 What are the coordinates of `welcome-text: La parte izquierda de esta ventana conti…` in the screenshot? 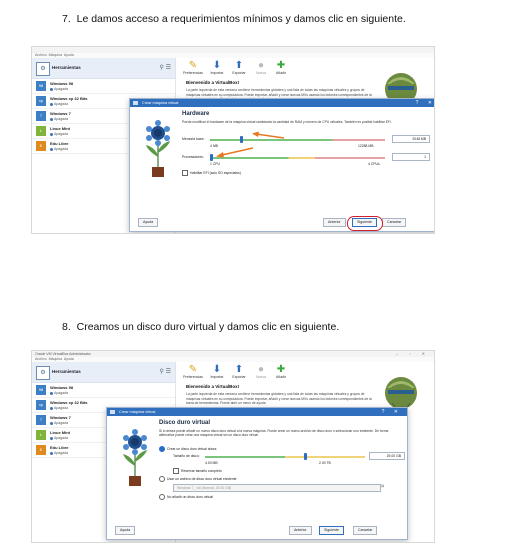 It's located at (279, 399).